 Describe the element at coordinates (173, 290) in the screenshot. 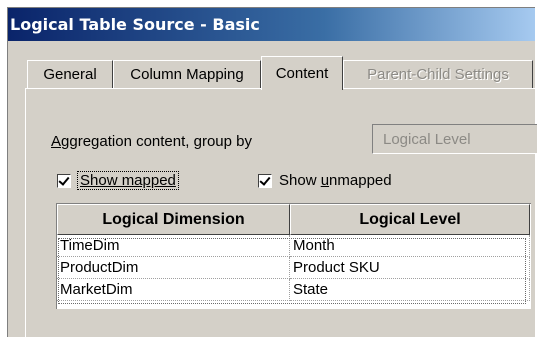

I see `cell-logical-dimension: MarketDim` at that location.